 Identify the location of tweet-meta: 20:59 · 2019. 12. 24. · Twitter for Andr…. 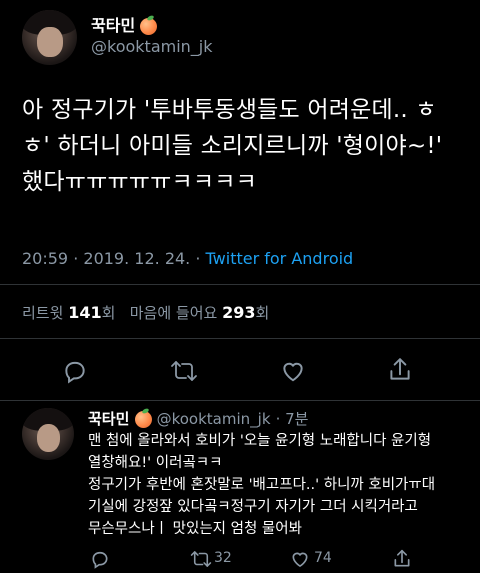
(187, 258).